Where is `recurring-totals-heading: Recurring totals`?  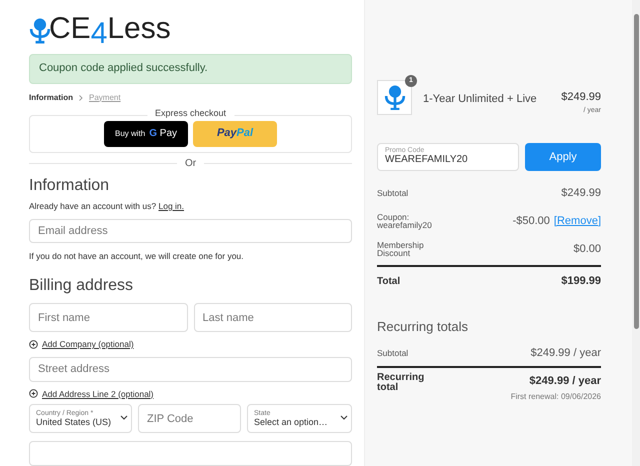
recurring-totals-heading: Recurring totals is located at coordinates (423, 327).